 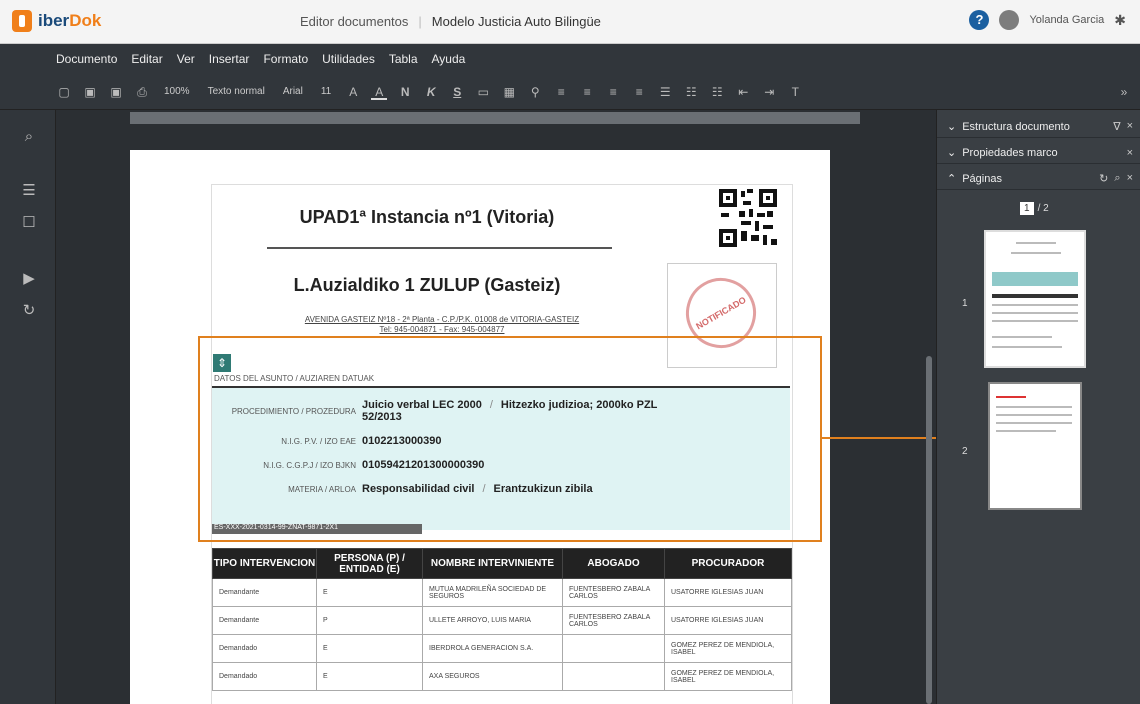 What do you see at coordinates (728, 563) in the screenshot?
I see `col-header-procurador: PROCURADOR` at bounding box center [728, 563].